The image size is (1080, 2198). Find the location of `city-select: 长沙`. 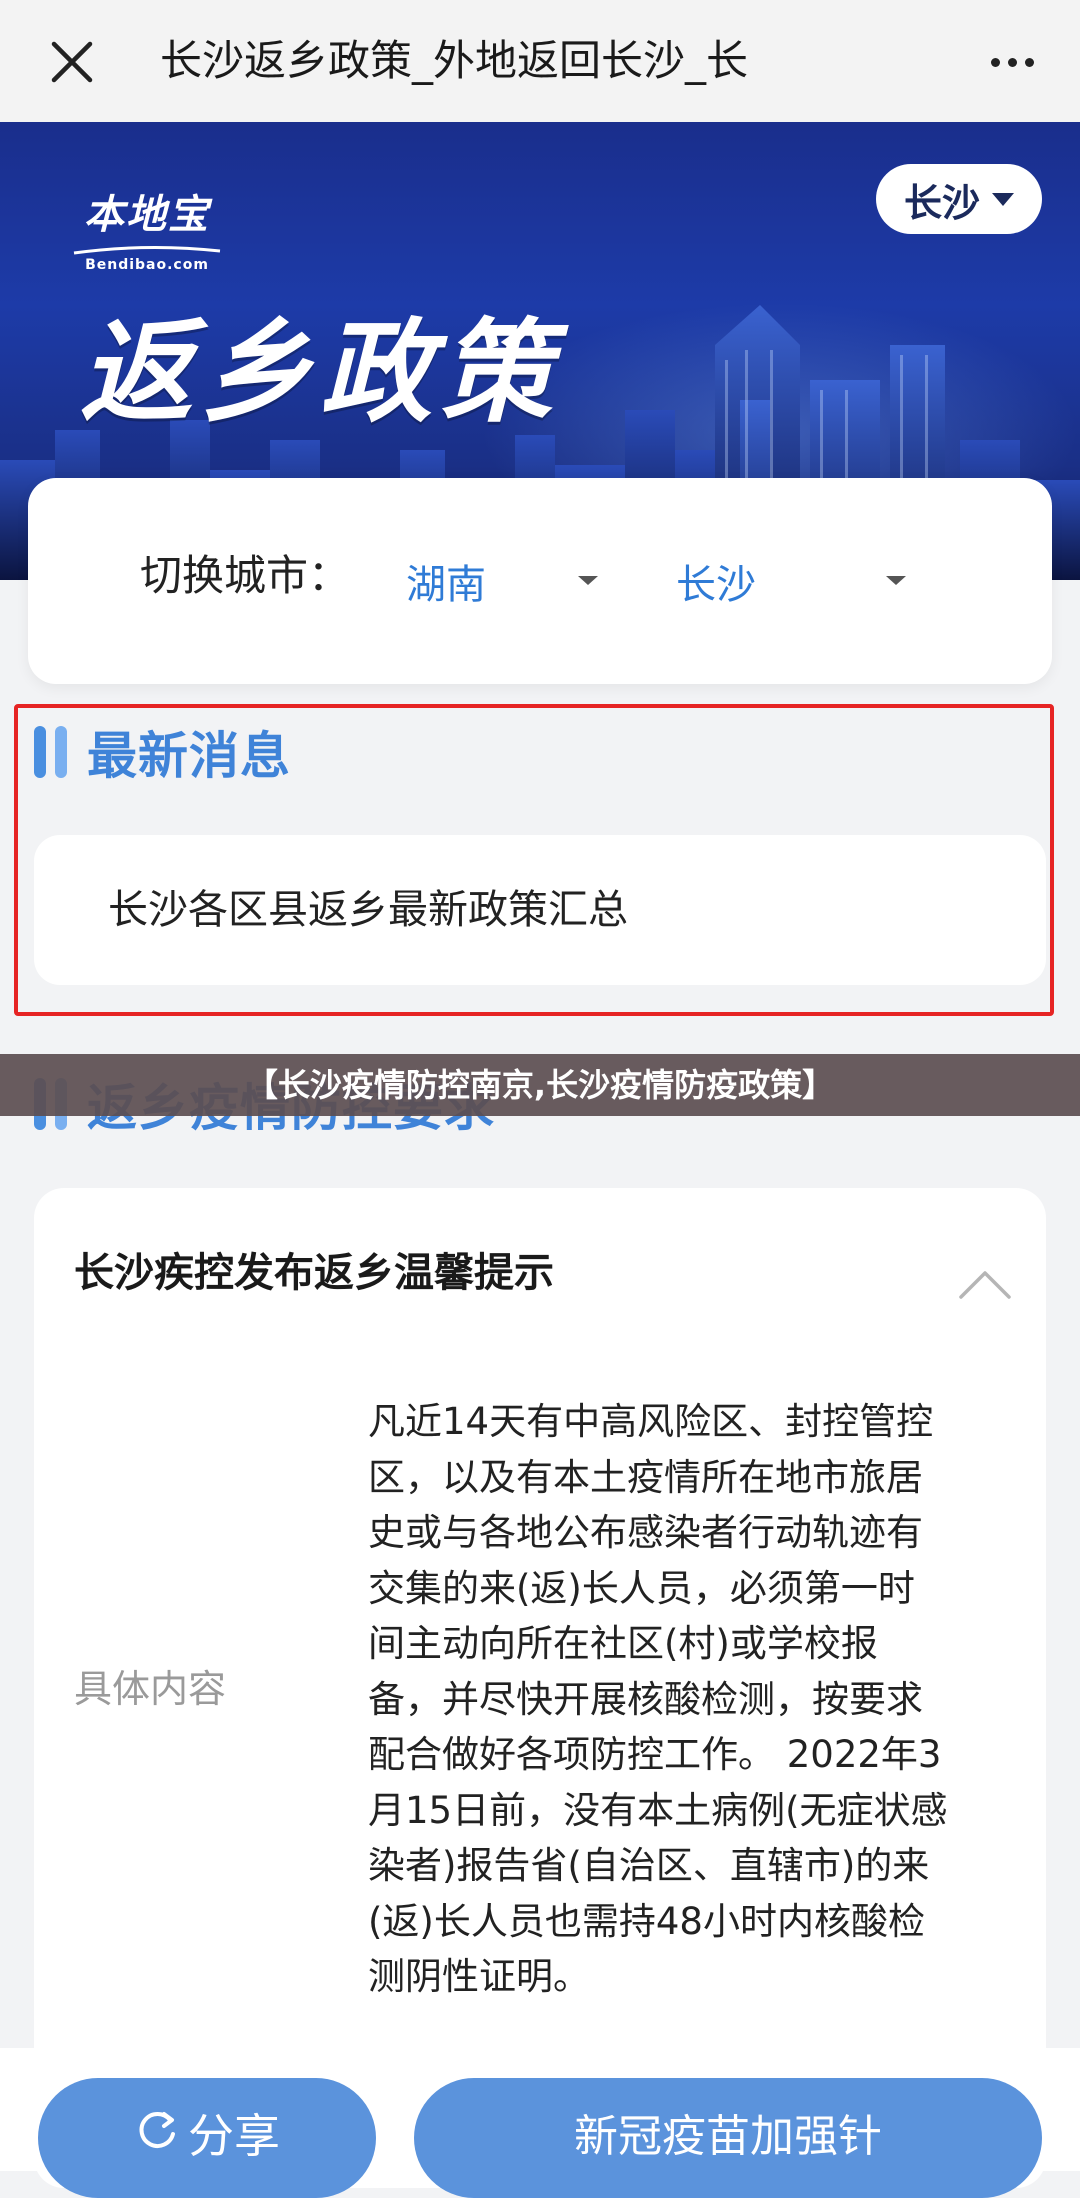

city-select: 长沙 is located at coordinates (801, 581).